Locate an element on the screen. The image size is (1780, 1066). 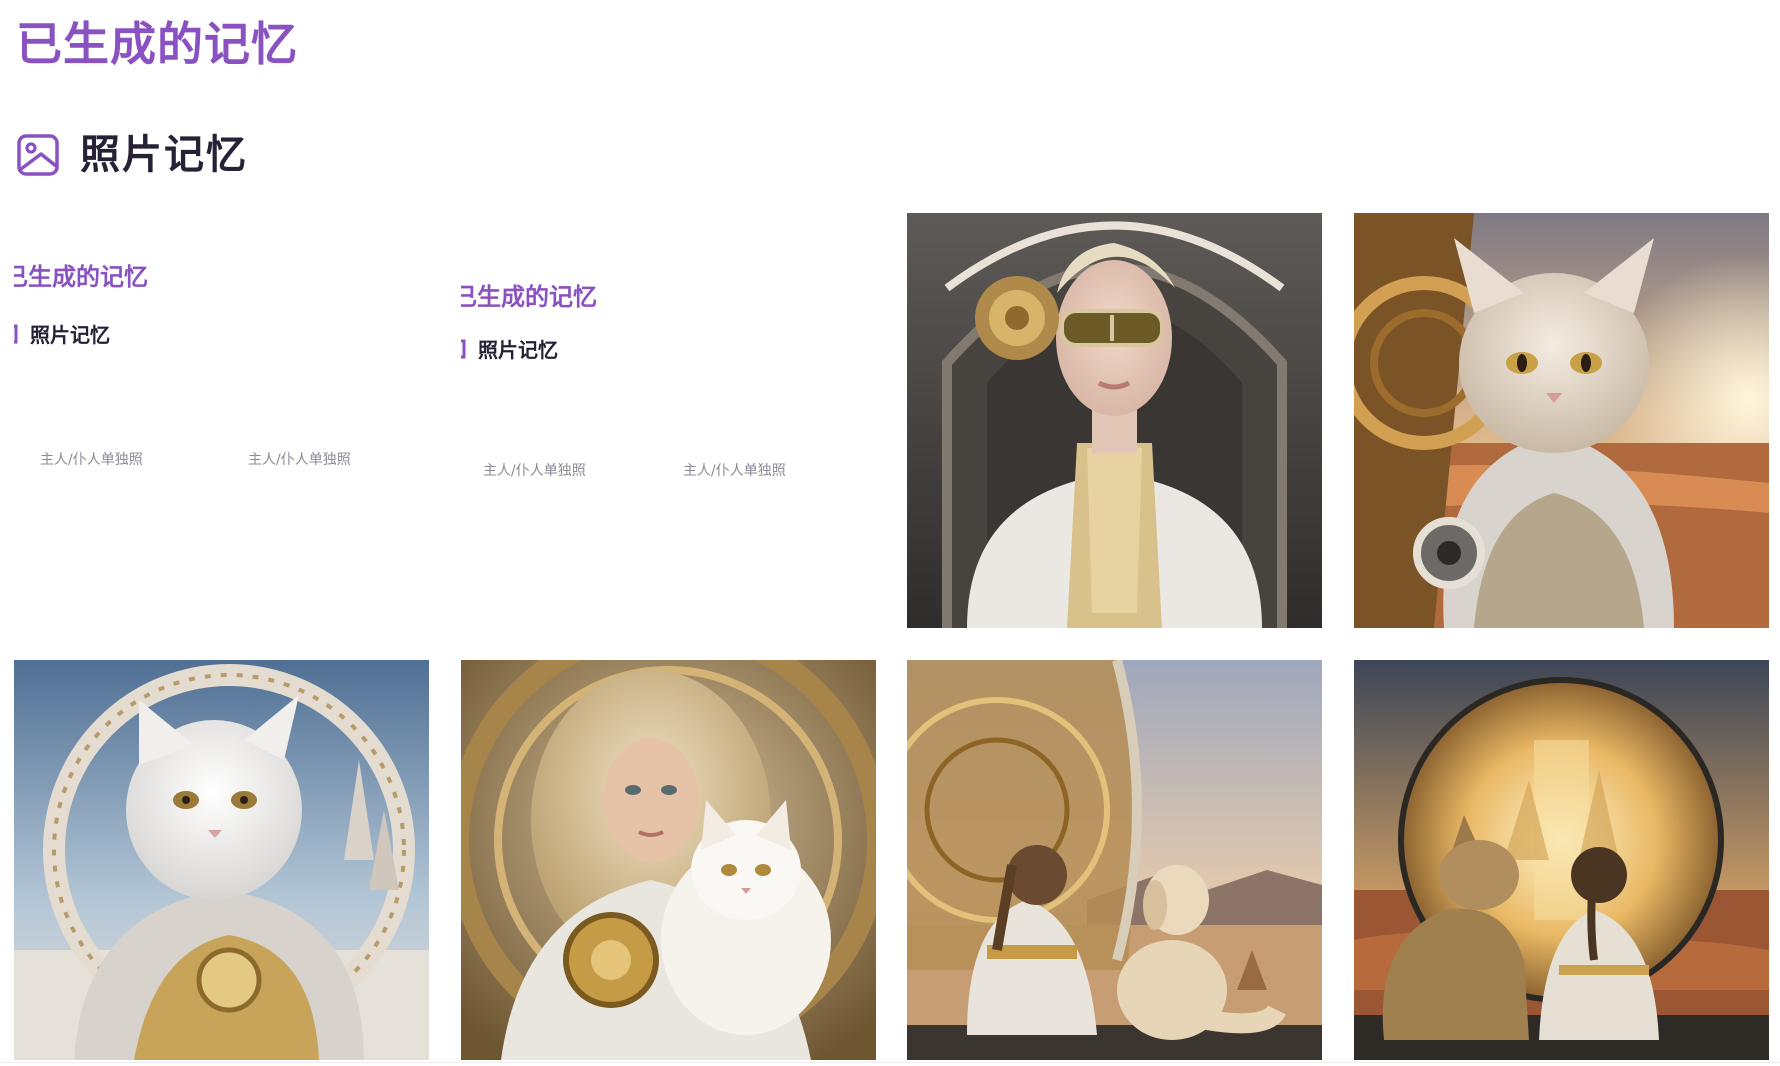
divider is located at coordinates (890, 1062).